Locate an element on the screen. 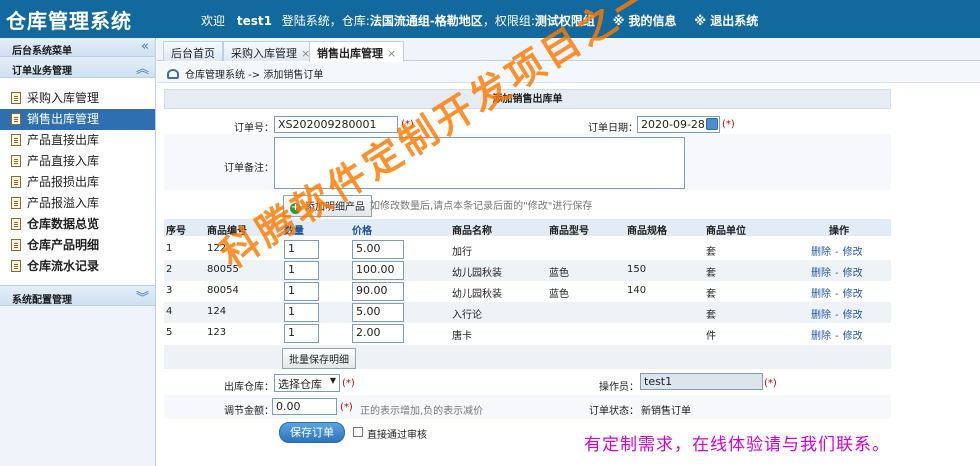  tab-label: 后台首页 is located at coordinates (193, 53).